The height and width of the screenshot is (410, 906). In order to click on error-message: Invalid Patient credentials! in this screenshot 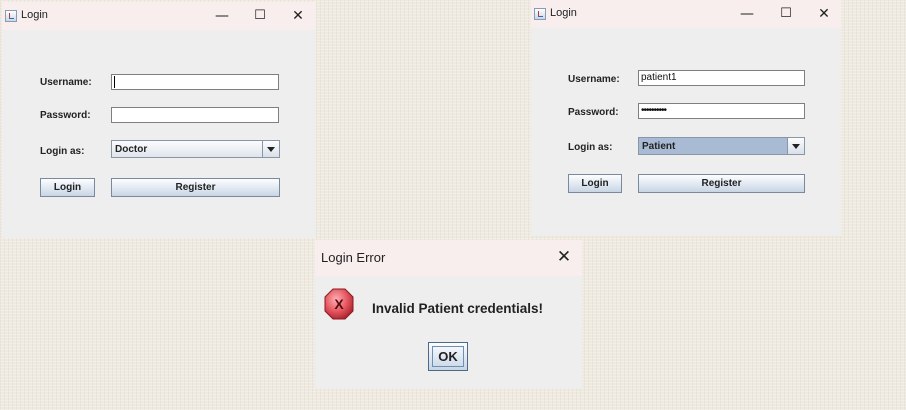, I will do `click(458, 308)`.